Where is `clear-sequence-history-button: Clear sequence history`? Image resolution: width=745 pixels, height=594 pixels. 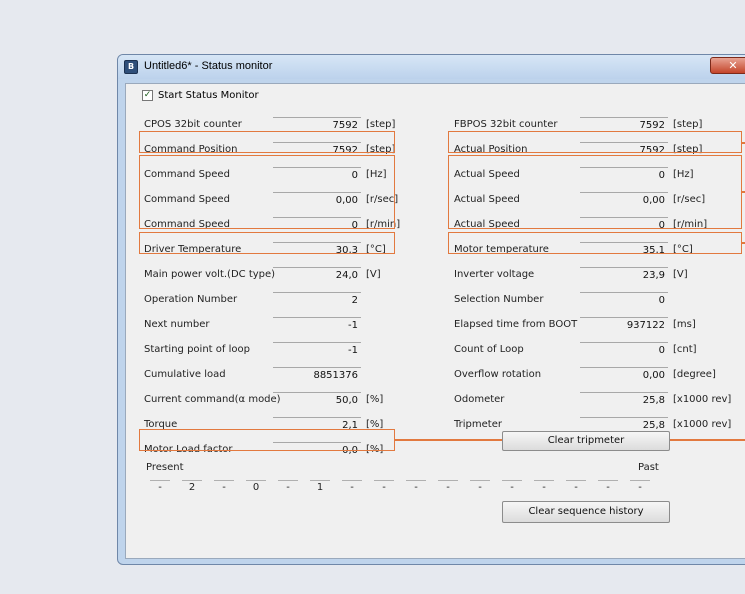 clear-sequence-history-button: Clear sequence history is located at coordinates (586, 512).